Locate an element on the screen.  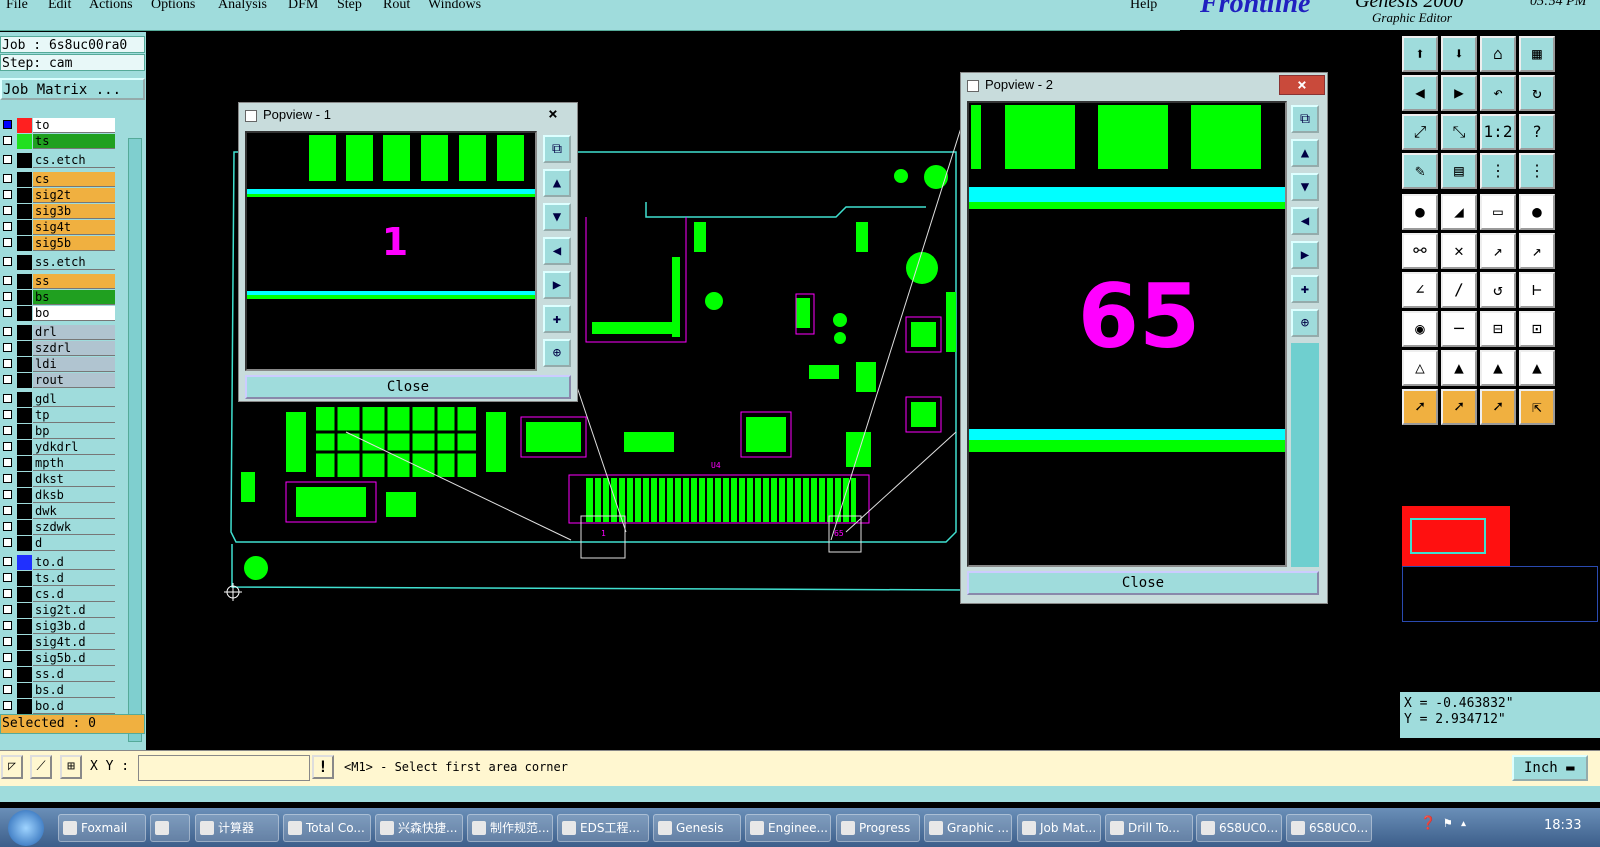
layer-scrollbar is located at coordinates (135, 440).